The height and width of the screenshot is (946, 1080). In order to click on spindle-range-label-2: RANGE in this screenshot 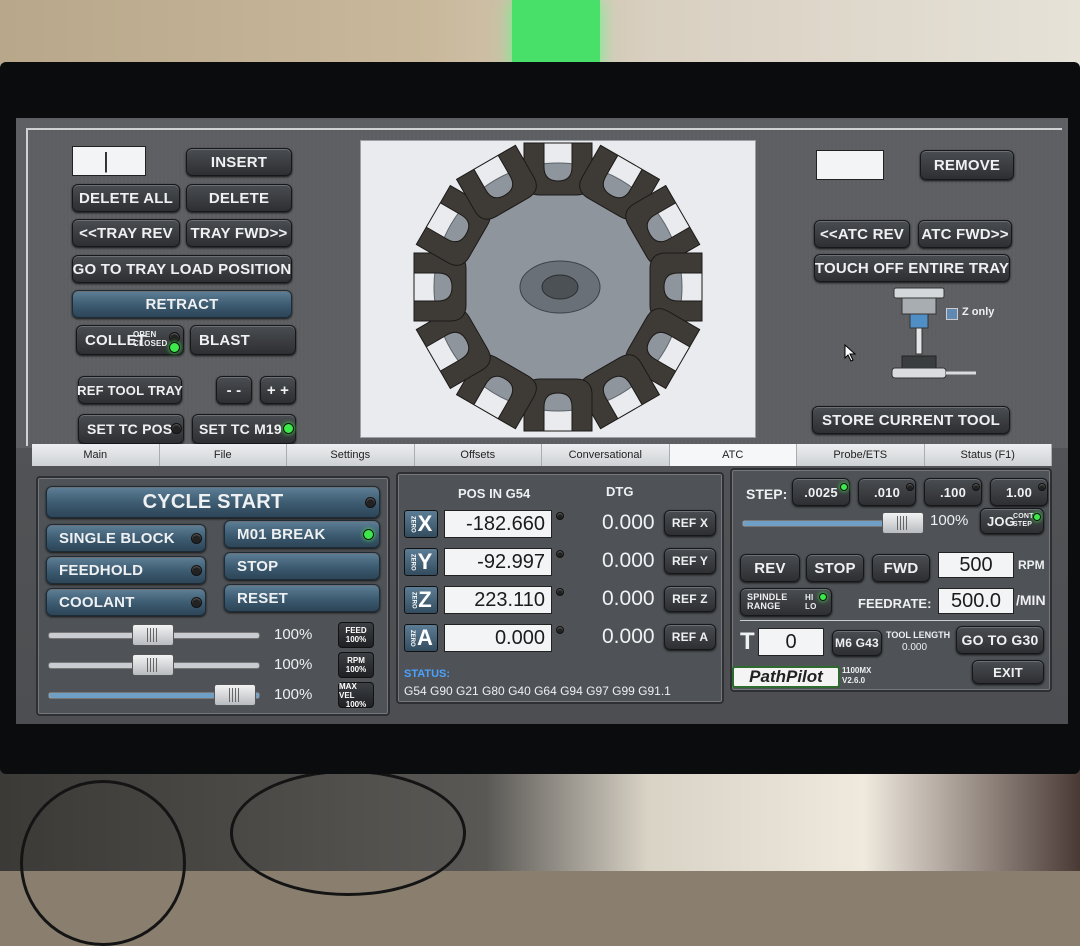, I will do `click(764, 606)`.